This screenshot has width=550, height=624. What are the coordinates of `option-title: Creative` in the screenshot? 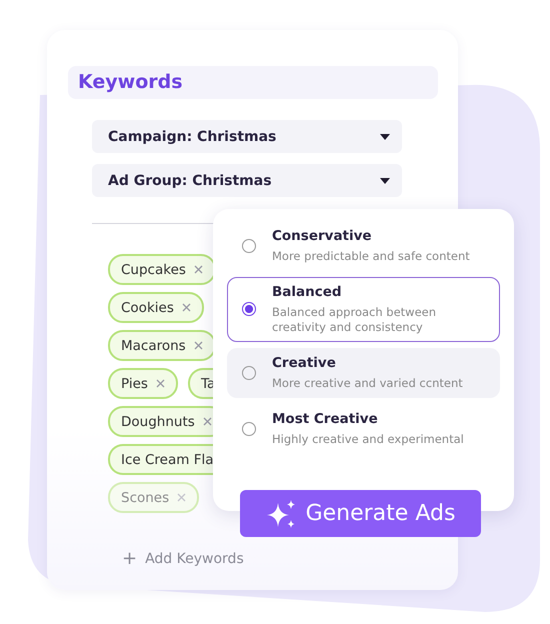 It's located at (304, 362).